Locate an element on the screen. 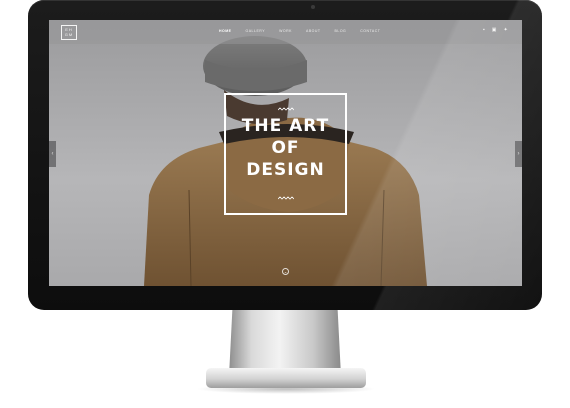  hero-title-line: OF is located at coordinates (285, 148).